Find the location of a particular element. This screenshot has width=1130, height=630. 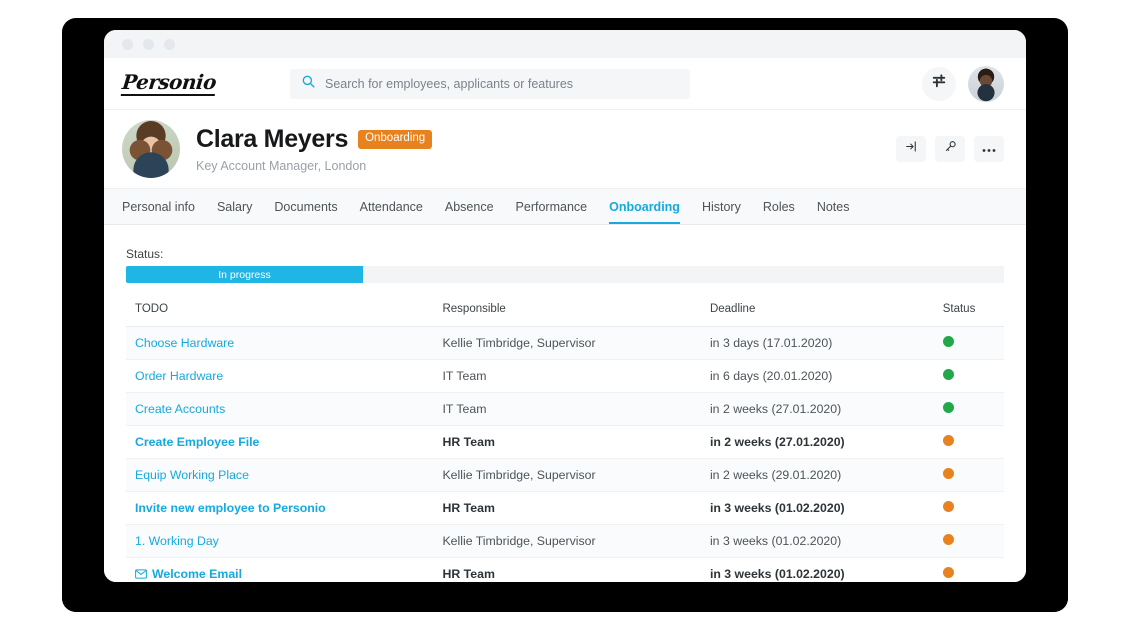

app-header-actions is located at coordinates (963, 83).